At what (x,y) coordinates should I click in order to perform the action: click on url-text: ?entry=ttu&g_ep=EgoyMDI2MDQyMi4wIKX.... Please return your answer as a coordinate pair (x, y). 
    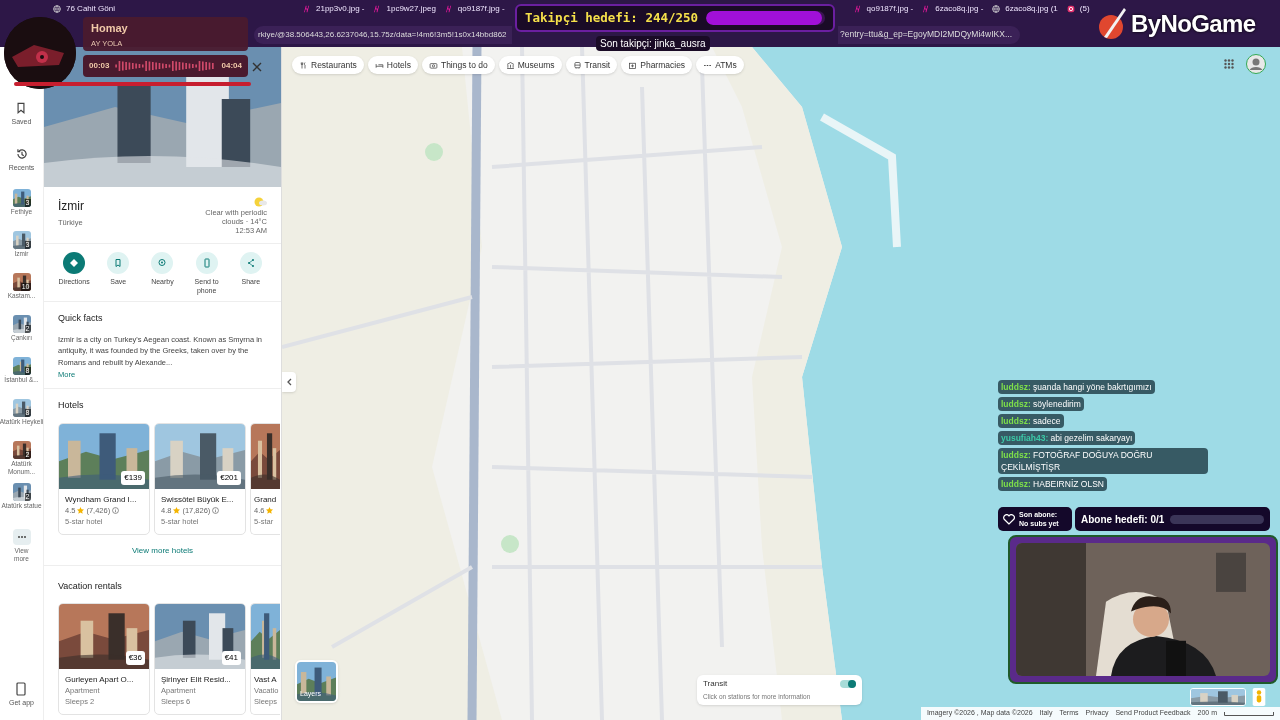
    Looking at the image, I should click on (926, 34).